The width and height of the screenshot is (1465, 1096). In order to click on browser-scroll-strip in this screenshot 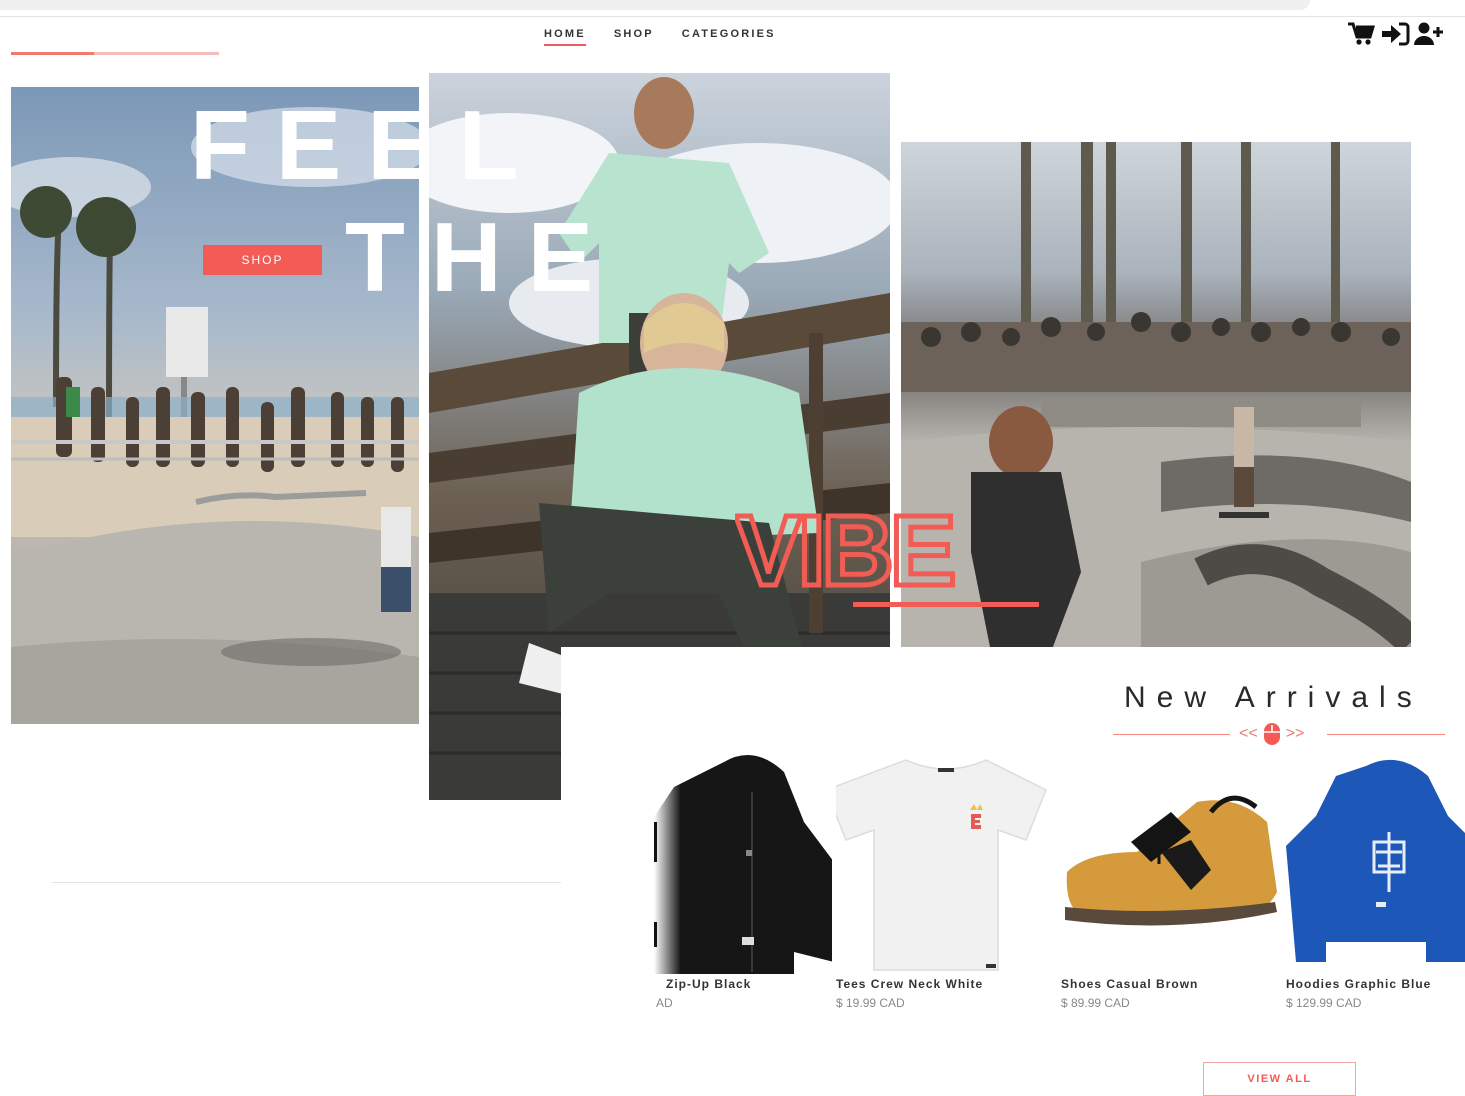, I will do `click(655, 5)`.